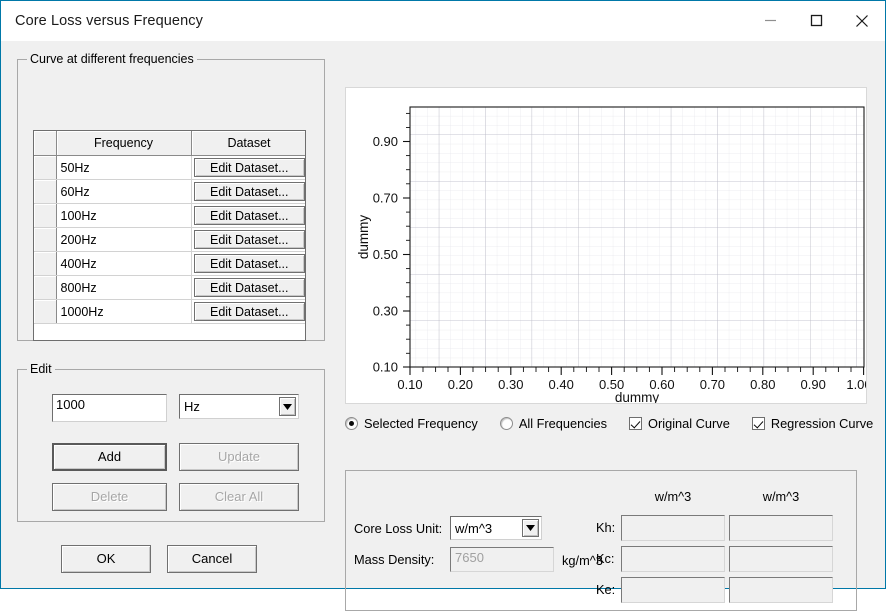 Image resolution: width=886 pixels, height=611 pixels. I want to click on ok-button: OK, so click(106, 559).